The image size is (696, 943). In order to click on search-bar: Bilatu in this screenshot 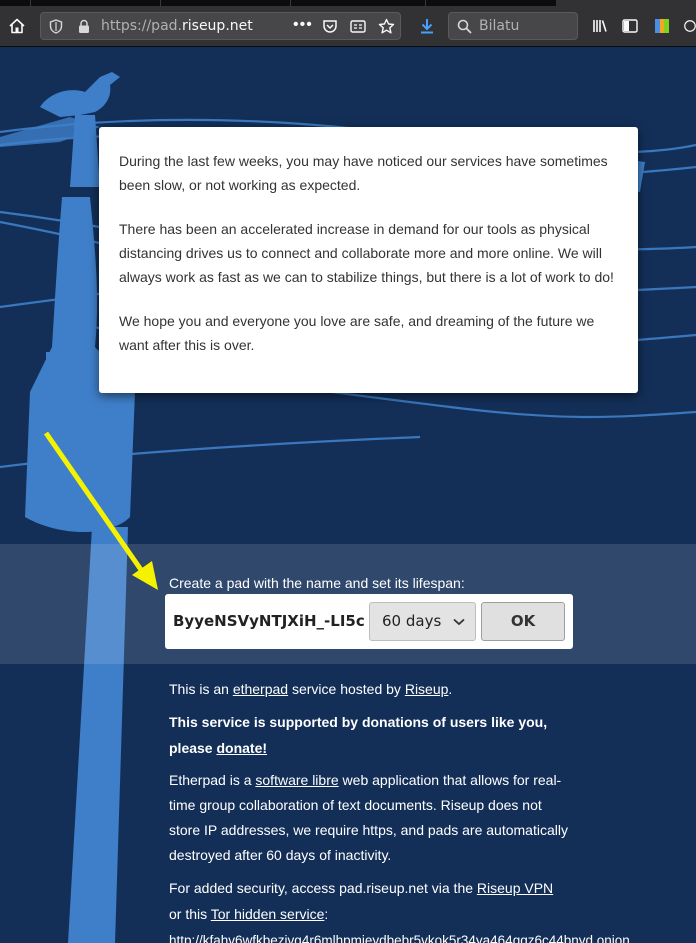, I will do `click(513, 26)`.